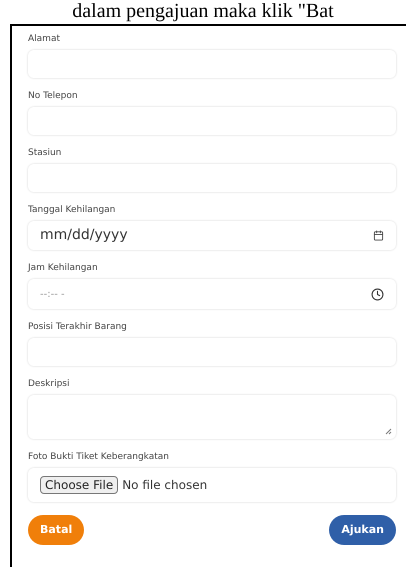 Image resolution: width=406 pixels, height=567 pixels. I want to click on field-label: Foto Bukti Tiket Keberangkatan, so click(99, 457).